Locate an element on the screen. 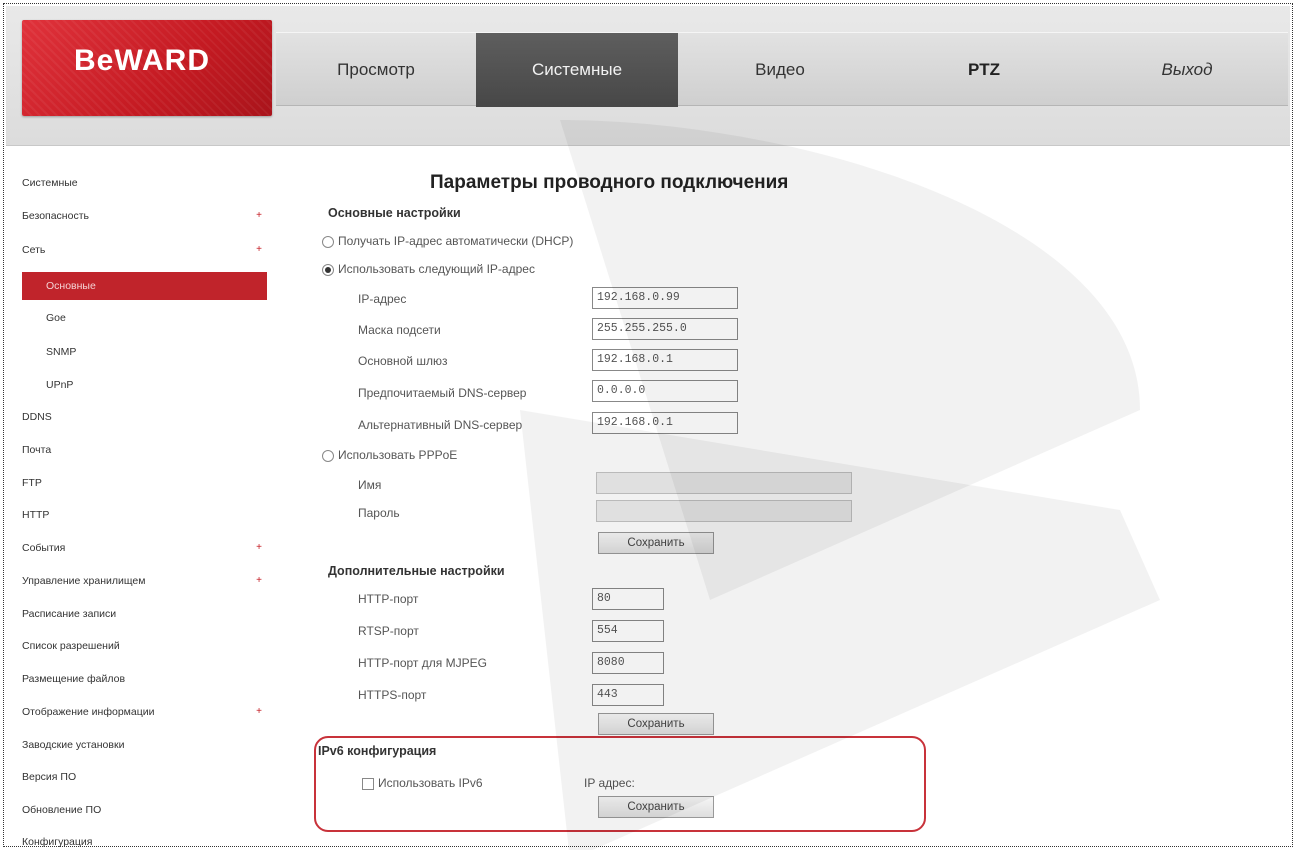 The image size is (1296, 850). sidebar-item-firmware-update: Обновление ПО is located at coordinates (147, 810).